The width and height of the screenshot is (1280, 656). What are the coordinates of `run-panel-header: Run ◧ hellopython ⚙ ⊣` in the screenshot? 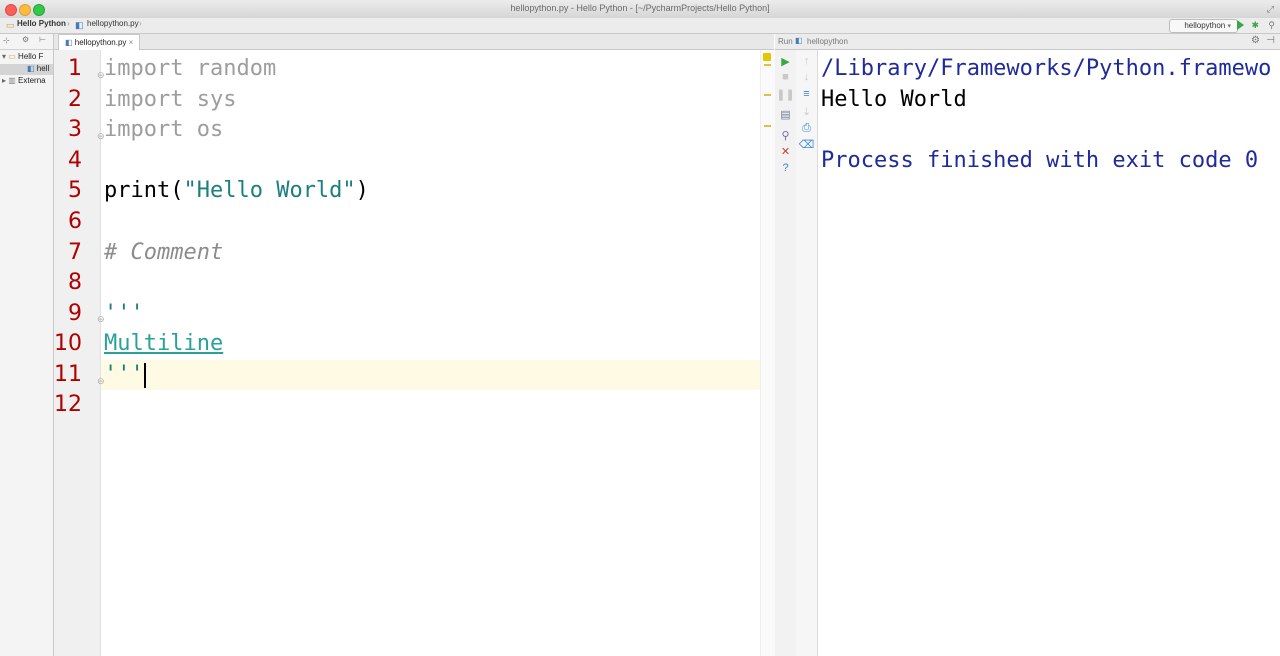 It's located at (1027, 42).